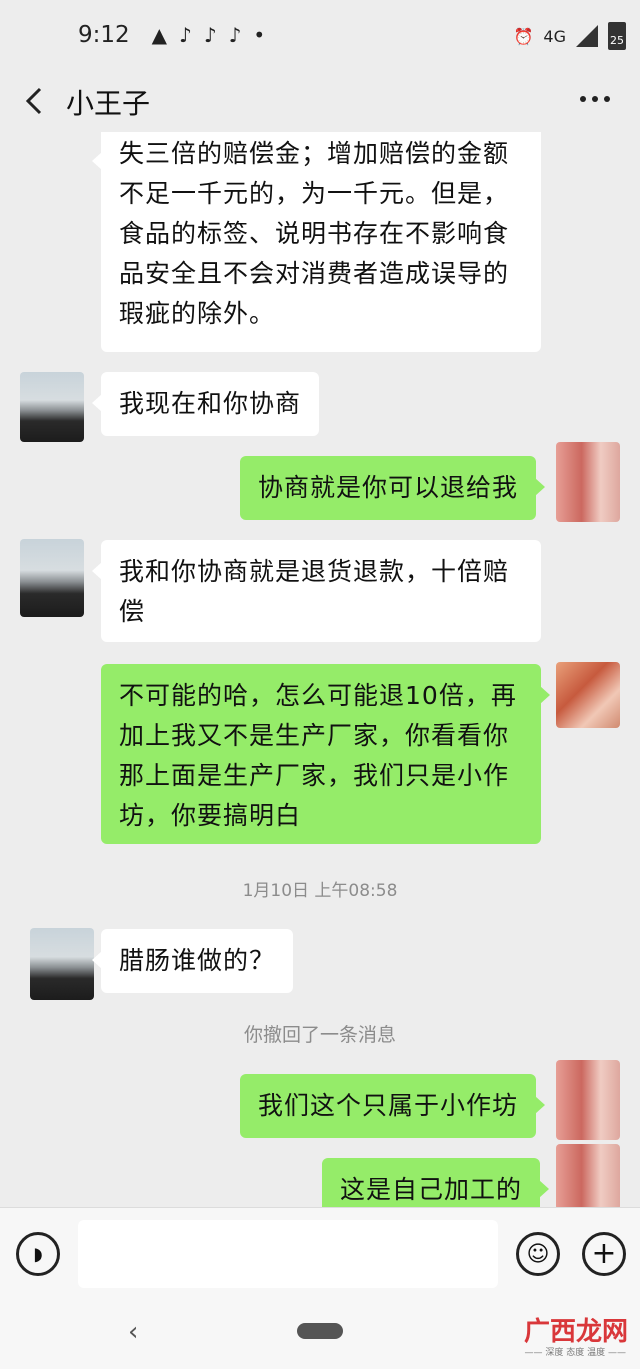  Describe the element at coordinates (192, 961) in the screenshot. I see `message-bubble-incoming: 腊肠谁做的？` at that location.